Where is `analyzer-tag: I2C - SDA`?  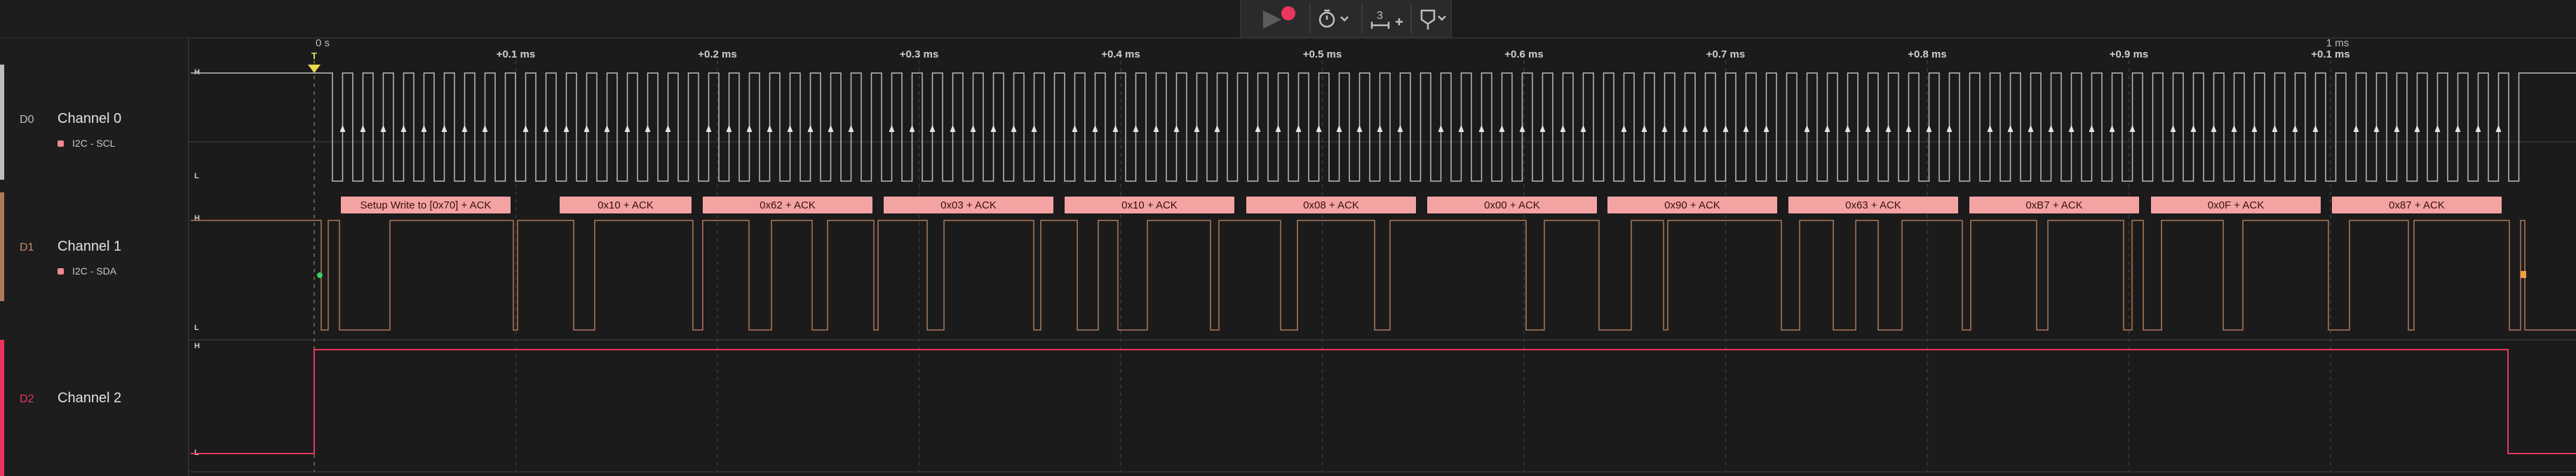
analyzer-tag: I2C - SDA is located at coordinates (87, 271).